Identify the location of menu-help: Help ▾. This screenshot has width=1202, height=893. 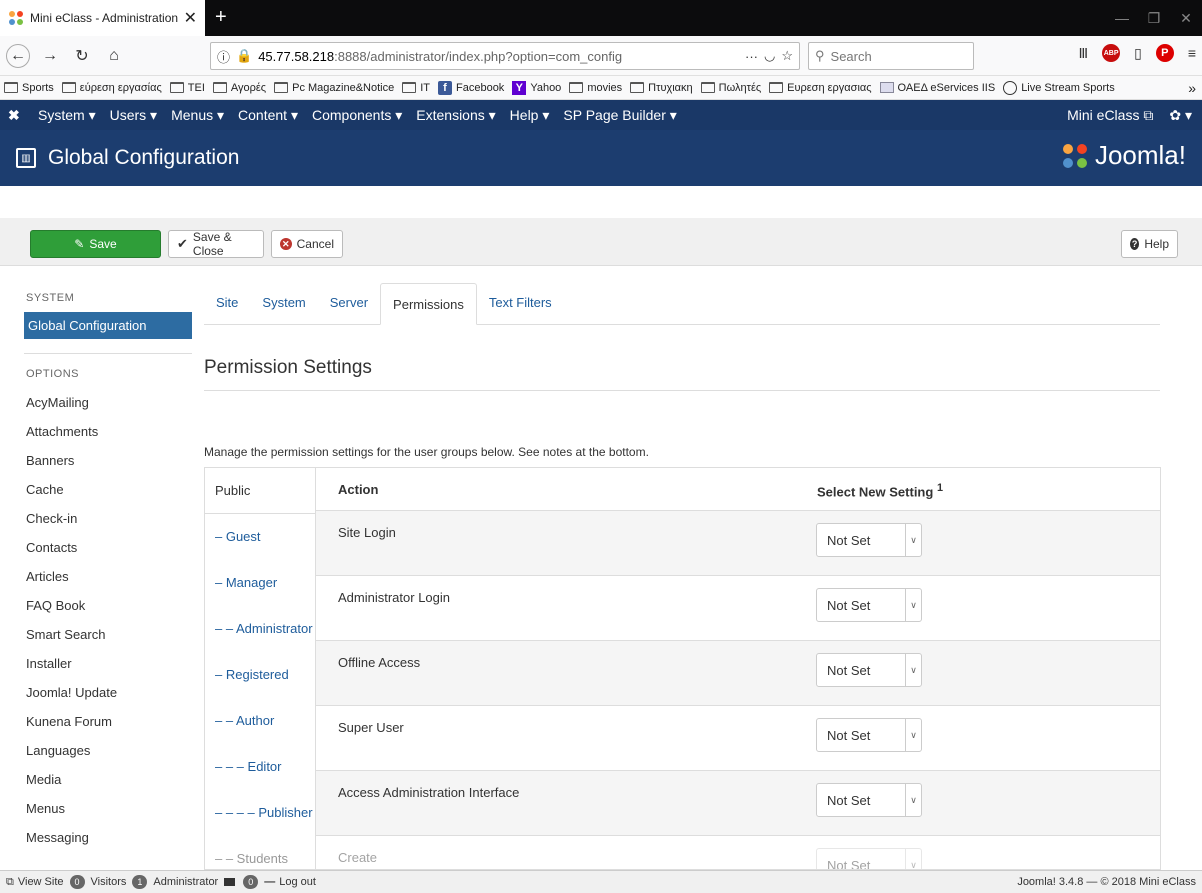
(530, 115).